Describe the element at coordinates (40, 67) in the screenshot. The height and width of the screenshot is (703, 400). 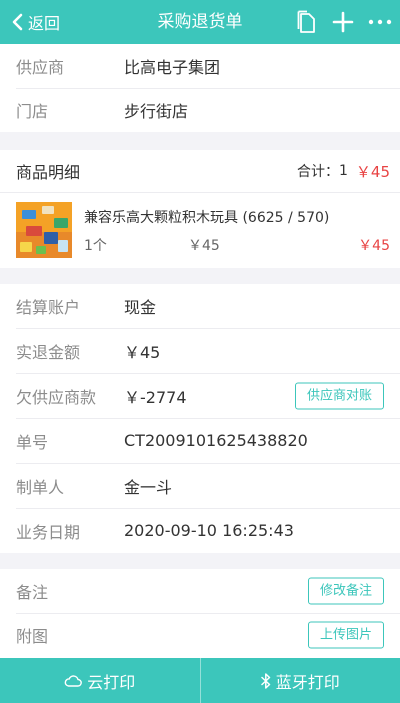
I see `supplier-label: 供应商` at that location.